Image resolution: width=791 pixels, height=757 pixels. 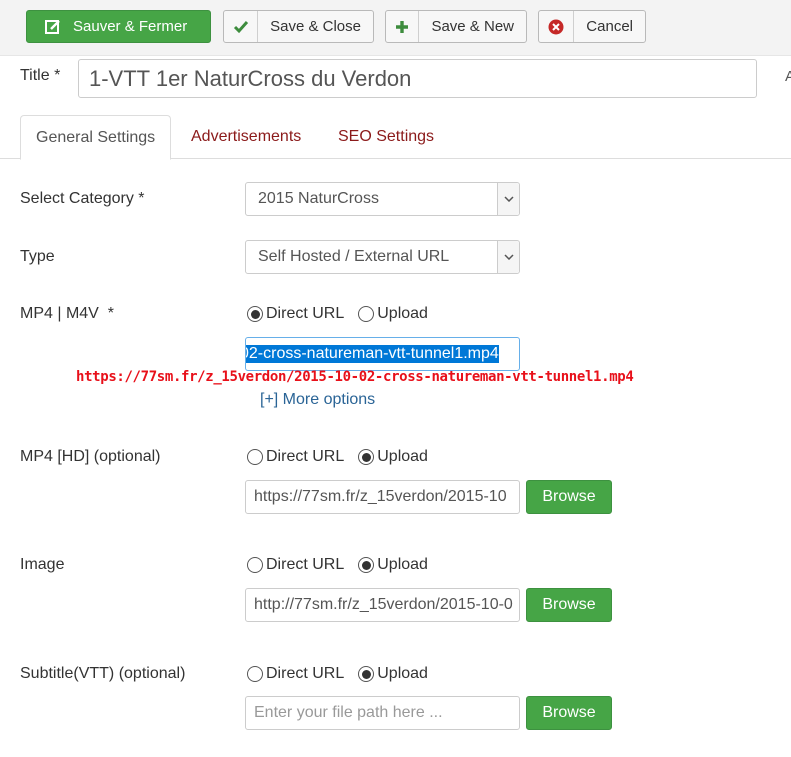 What do you see at coordinates (372, 354) in the screenshot?
I see `mp4-url-selected-text: 02-cross-natureman-vtt-tunnel1.mp4` at bounding box center [372, 354].